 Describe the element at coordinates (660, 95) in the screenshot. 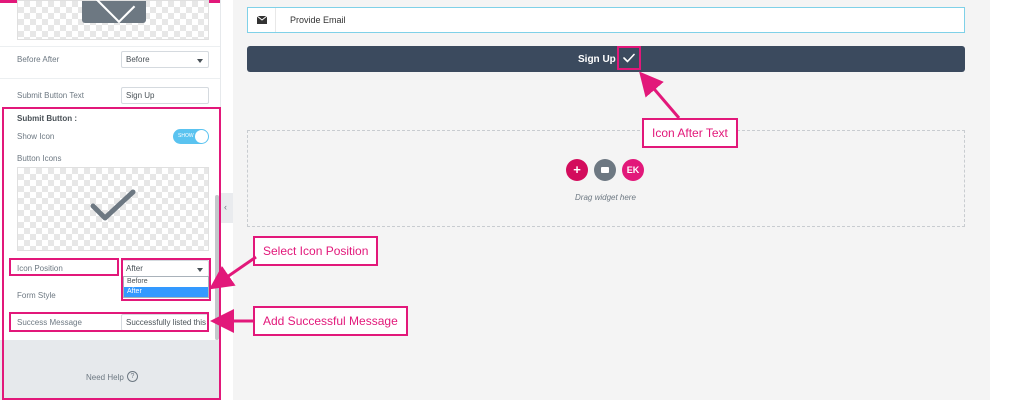

I see `arrow-to-checkmark` at that location.